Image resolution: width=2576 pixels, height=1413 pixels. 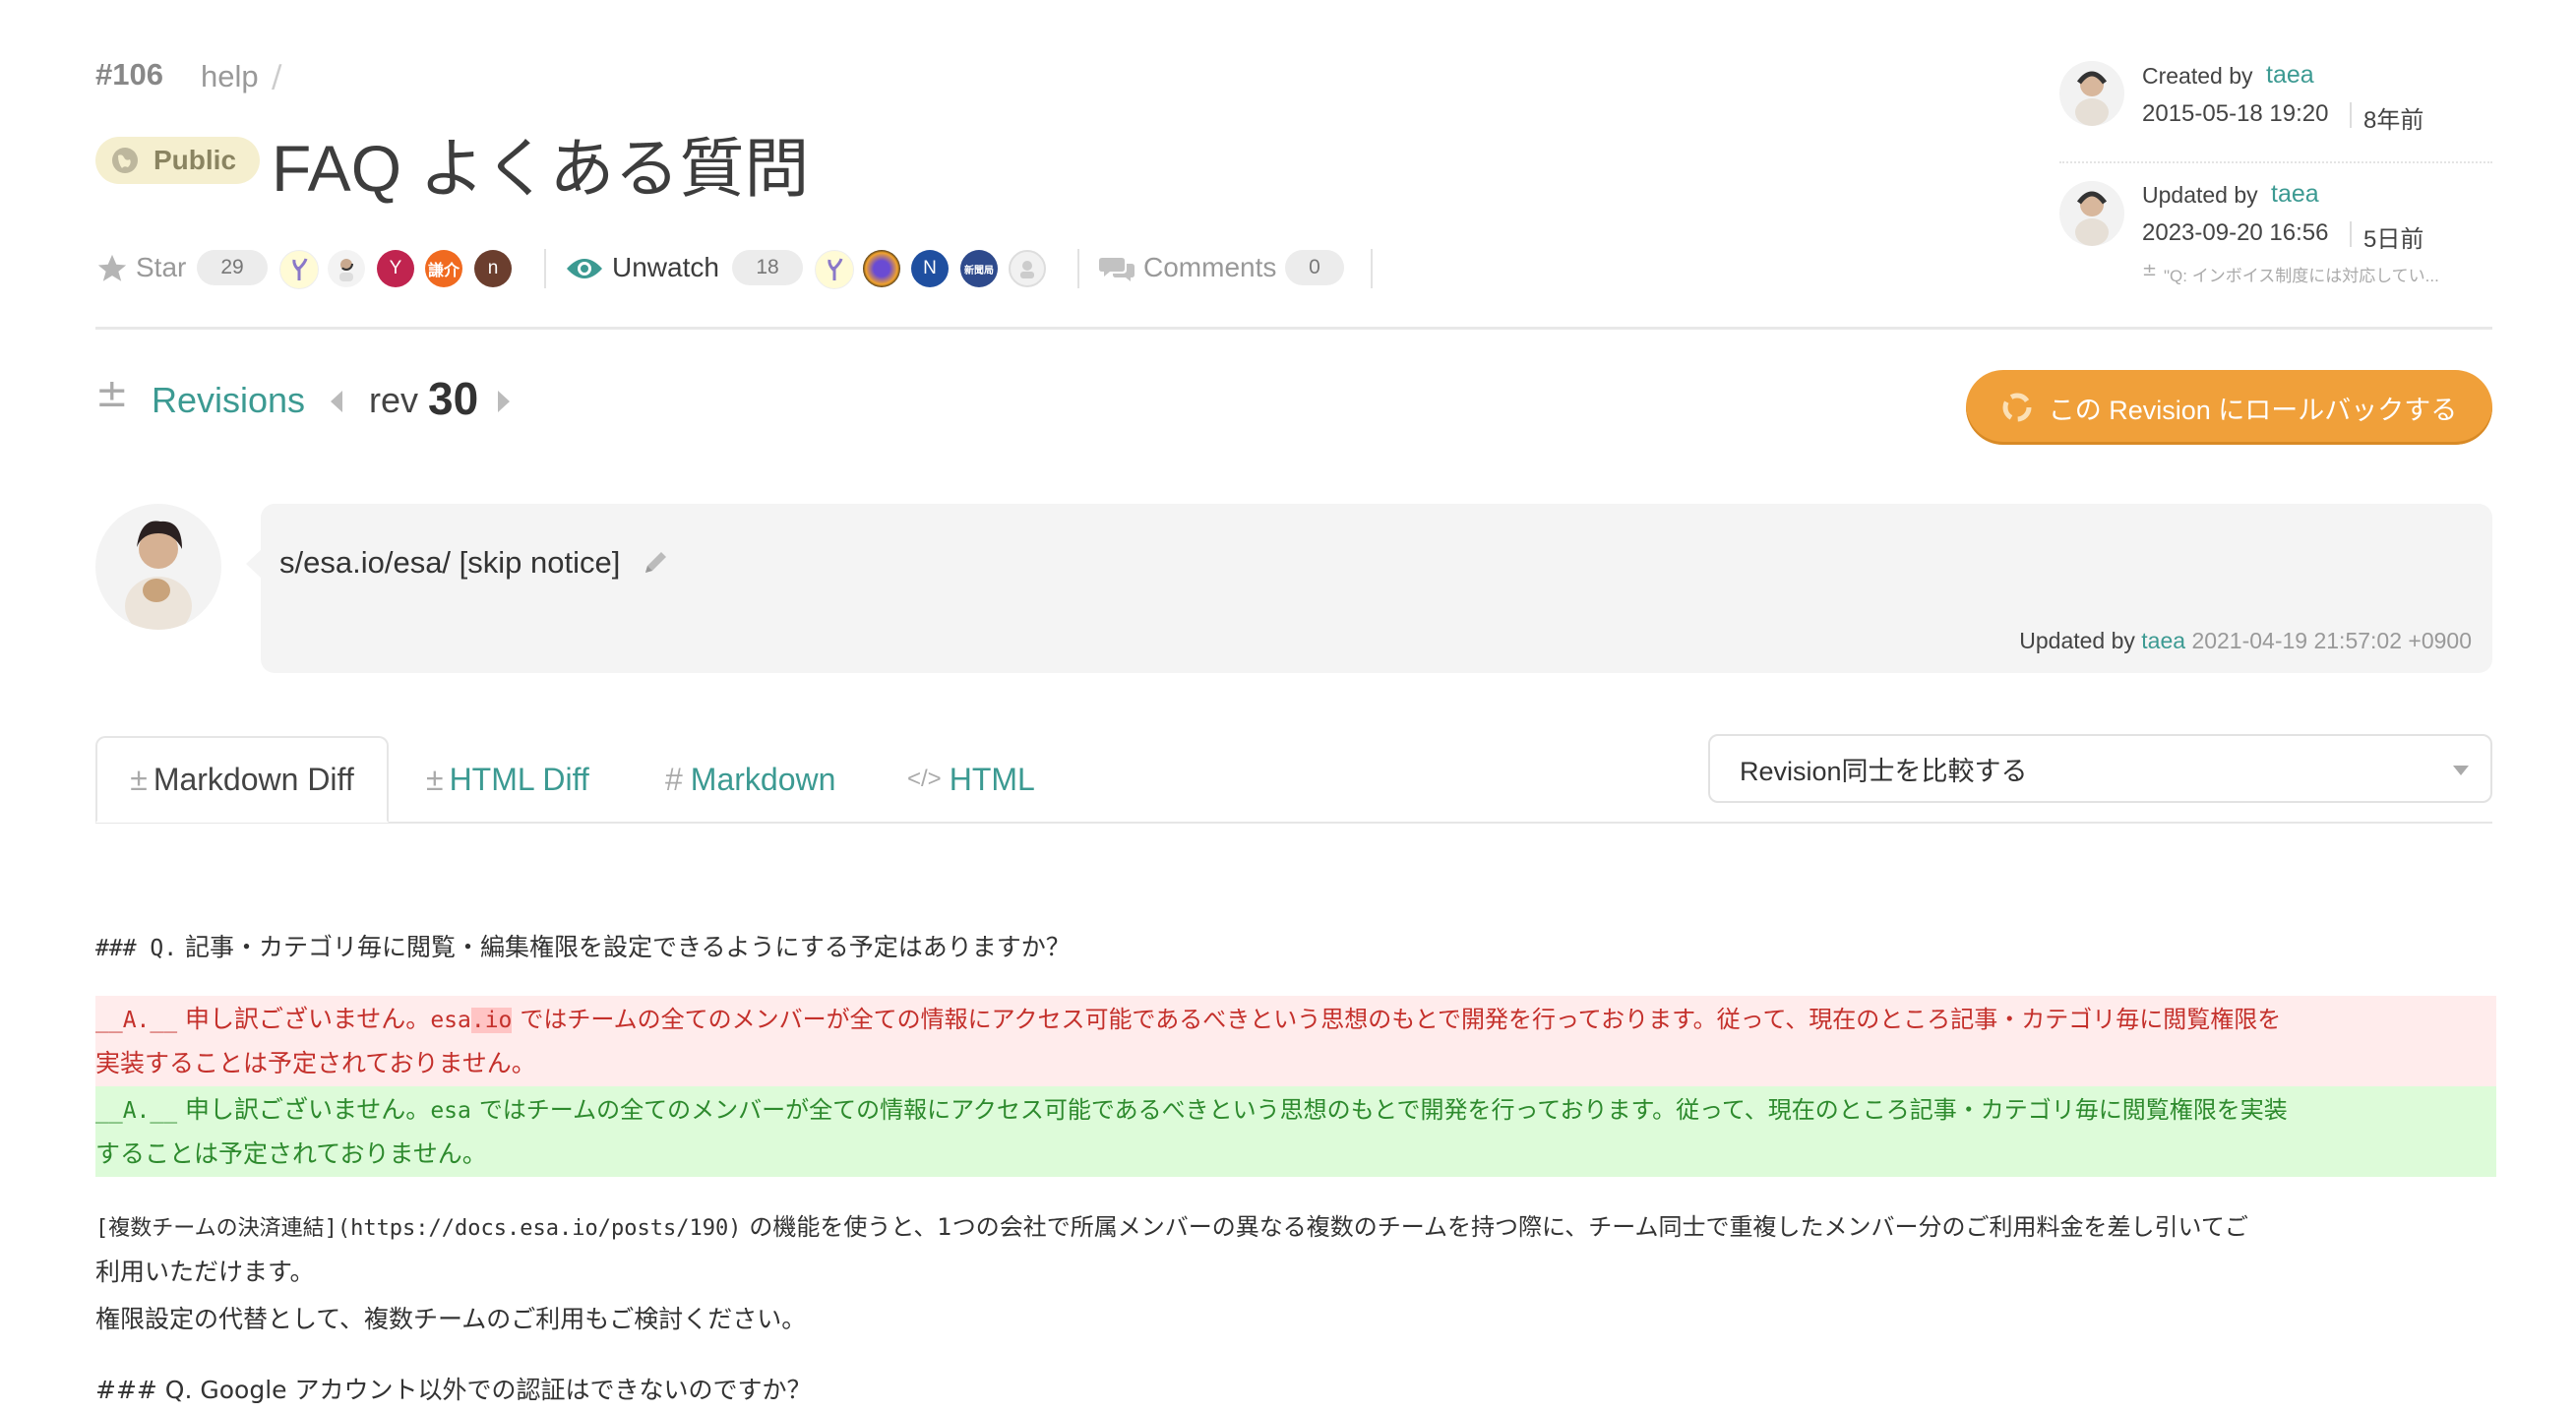 What do you see at coordinates (254, 779) in the screenshot?
I see `tab-label: Markdown Diff` at bounding box center [254, 779].